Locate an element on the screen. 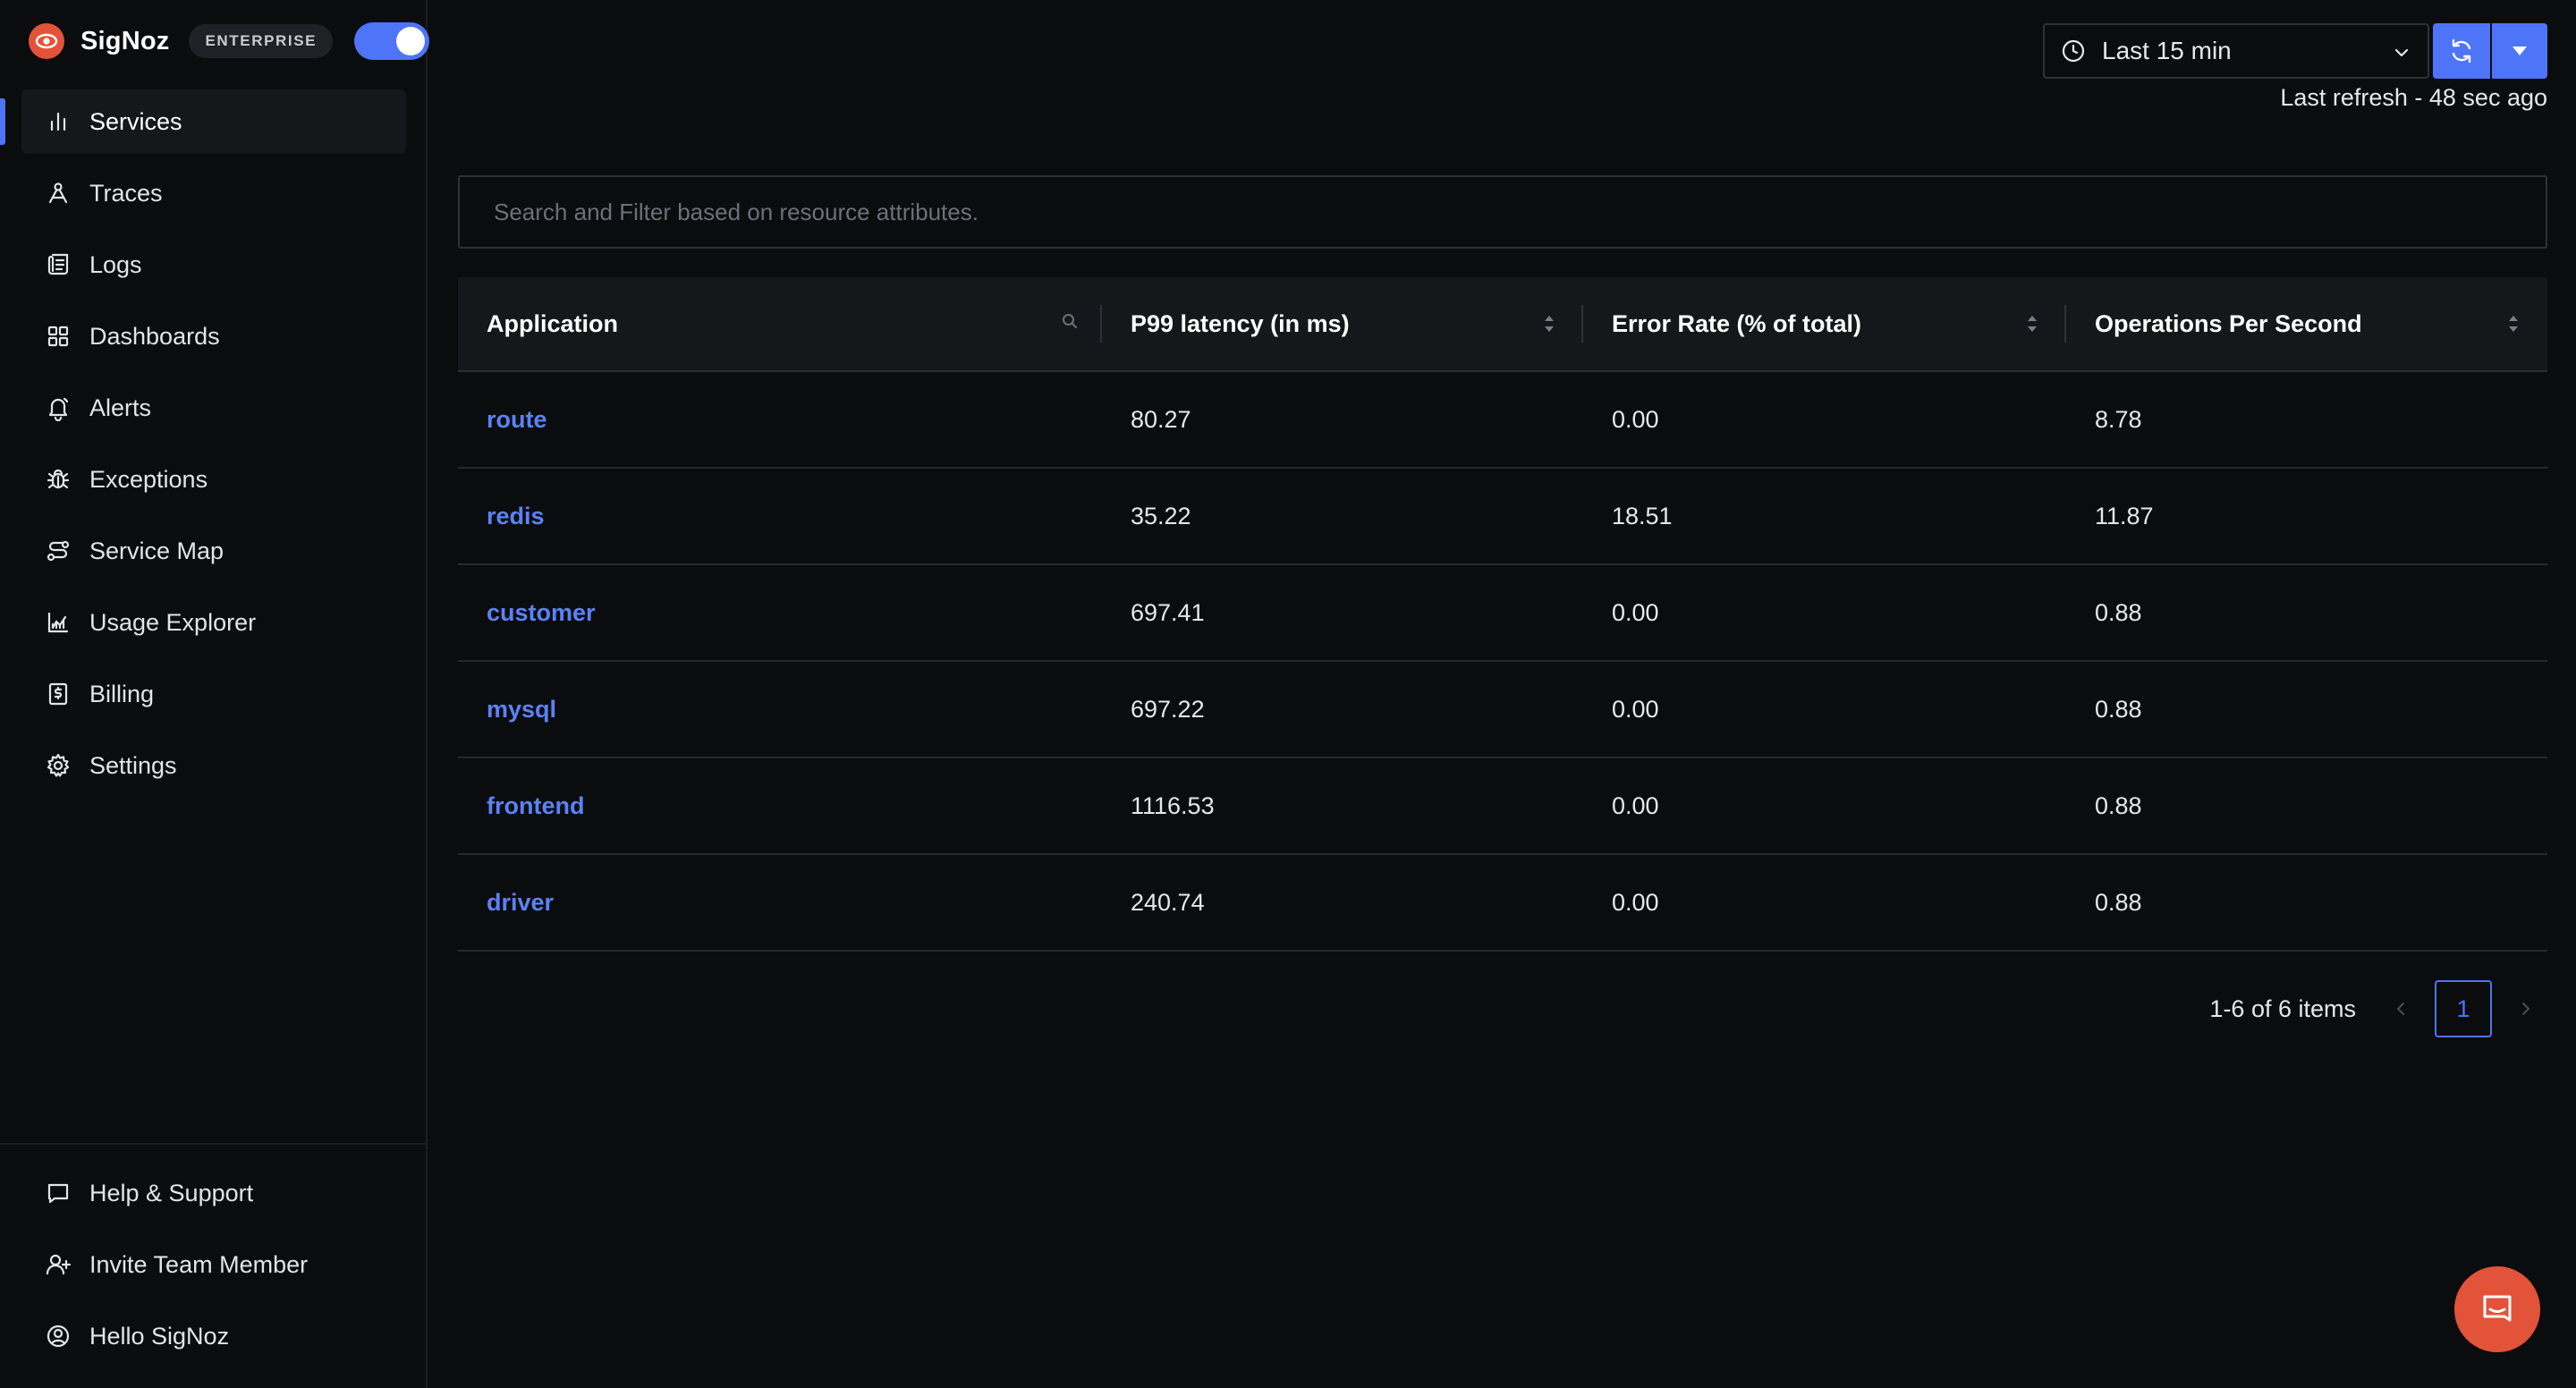 This screenshot has width=2576, height=1388. application-link: driver is located at coordinates (780, 903).